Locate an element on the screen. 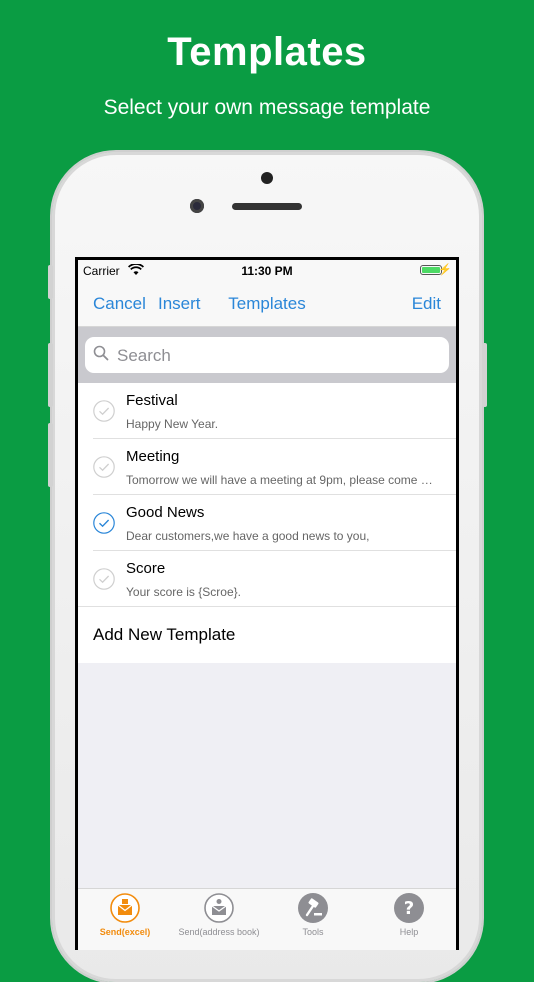 This screenshot has width=534, height=982. template-body: Your score is {Scroe}. is located at coordinates (183, 592).